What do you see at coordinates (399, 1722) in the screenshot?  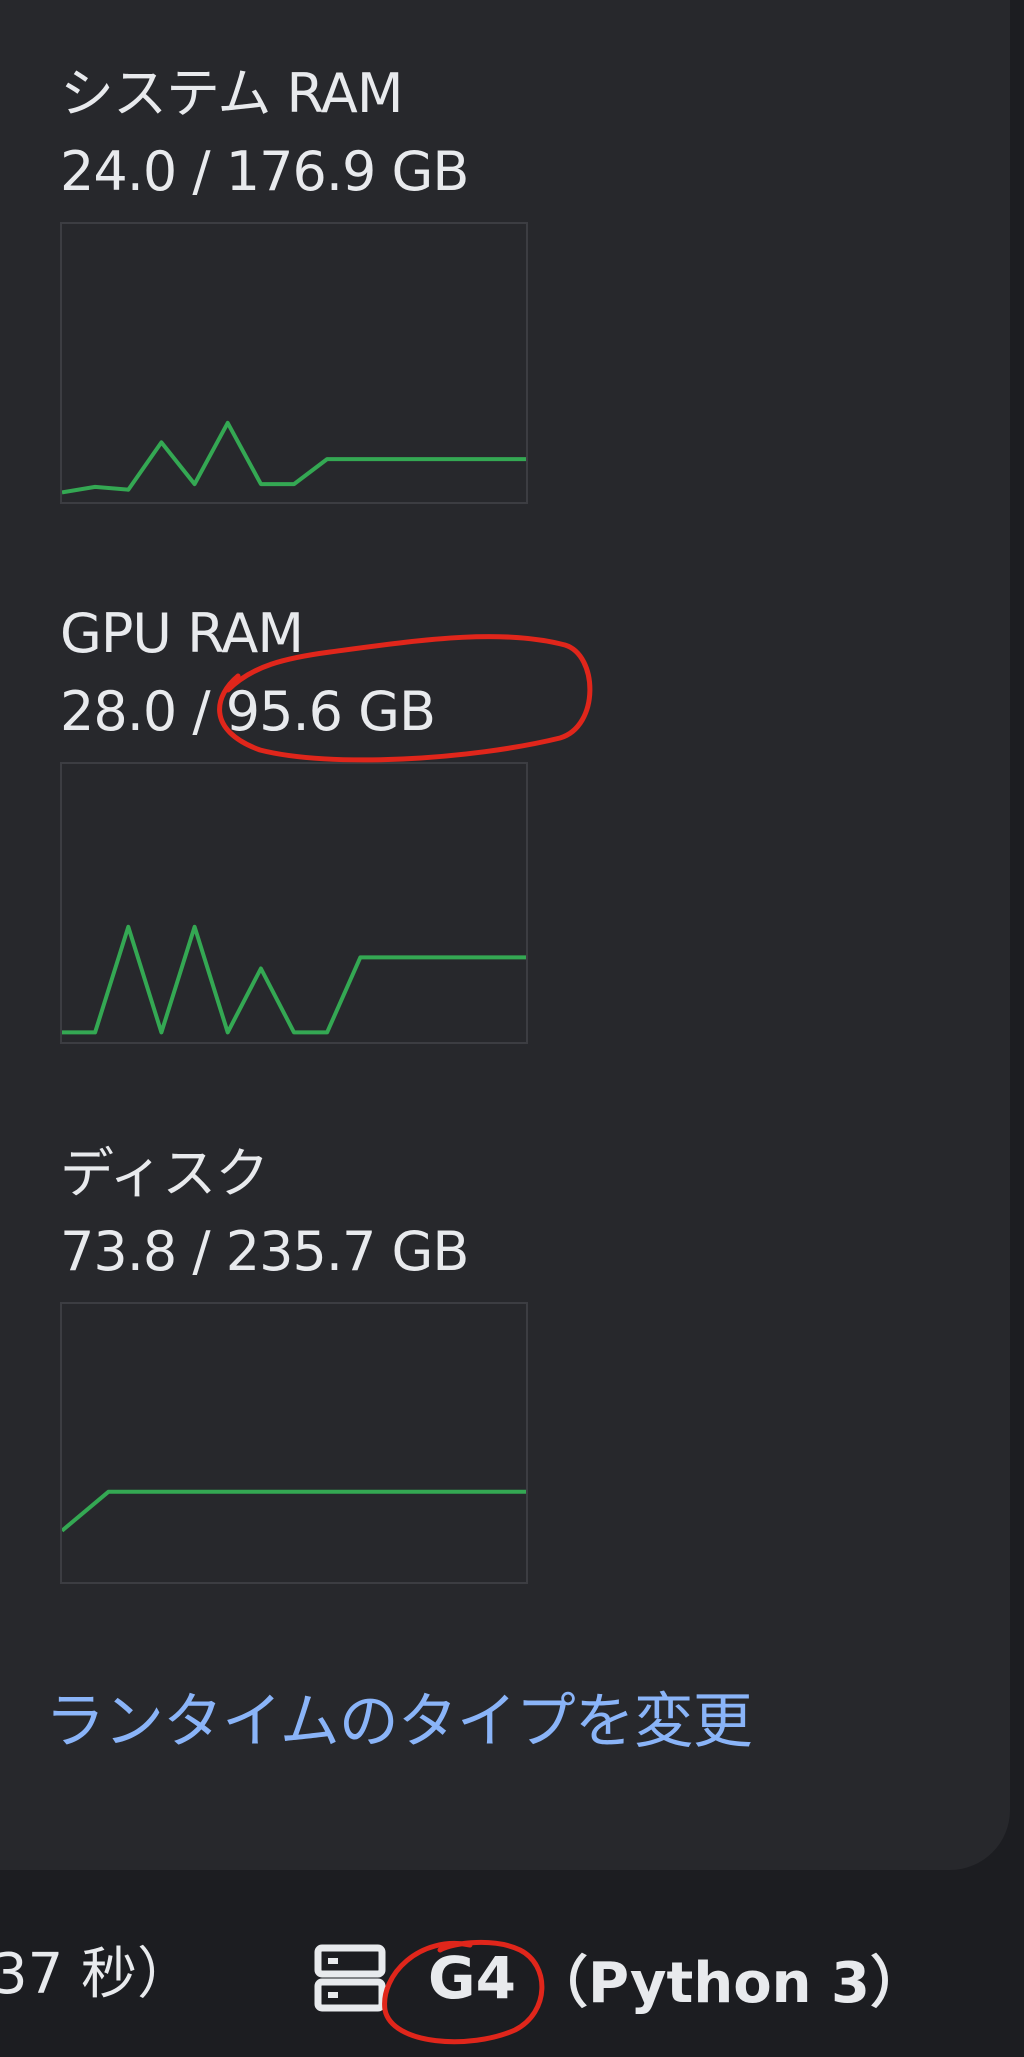 I see `change-runtime-type-link: ランタイムのタイプを変更` at bounding box center [399, 1722].